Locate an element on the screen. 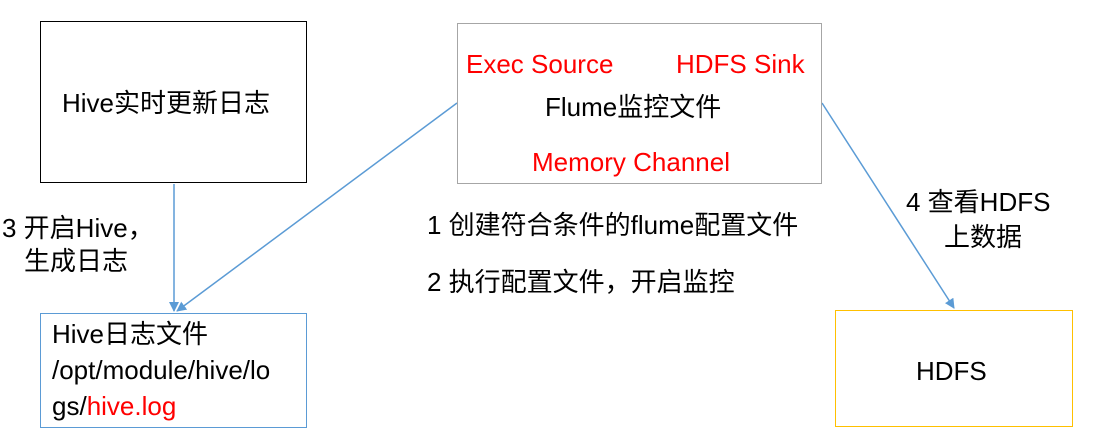 The image size is (1094, 438). log-file-name: hive.log is located at coordinates (131, 406).